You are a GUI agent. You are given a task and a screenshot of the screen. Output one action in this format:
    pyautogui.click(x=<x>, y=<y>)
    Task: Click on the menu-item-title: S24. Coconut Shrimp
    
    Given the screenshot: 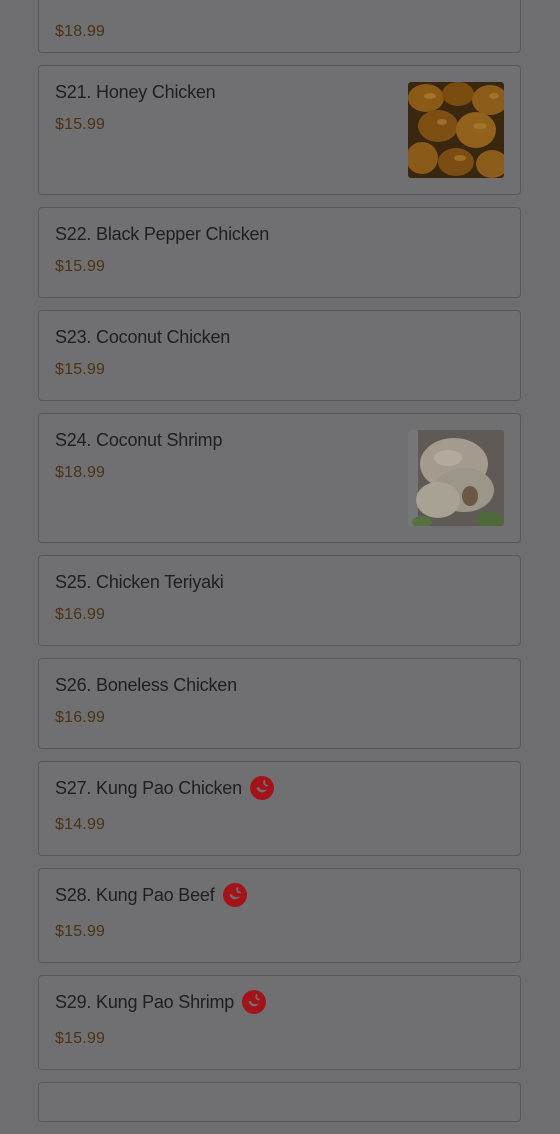 What is the action you would take?
    pyautogui.click(x=139, y=439)
    